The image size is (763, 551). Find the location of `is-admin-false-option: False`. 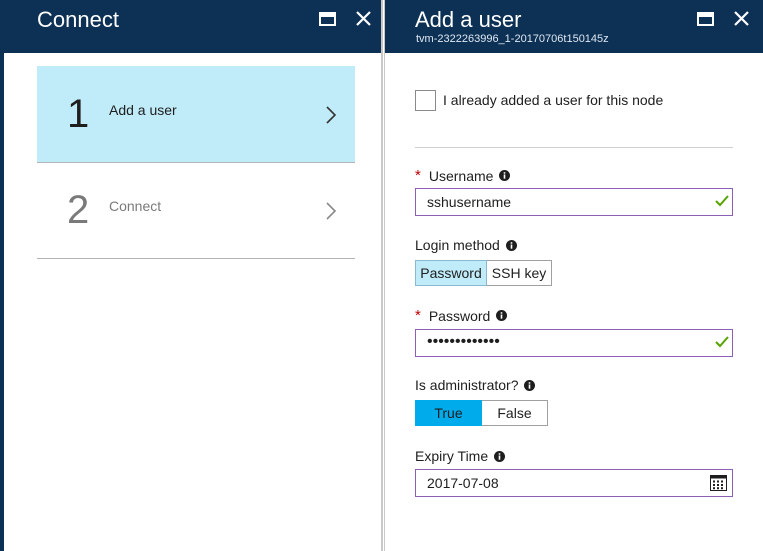

is-admin-false-option: False is located at coordinates (515, 413).